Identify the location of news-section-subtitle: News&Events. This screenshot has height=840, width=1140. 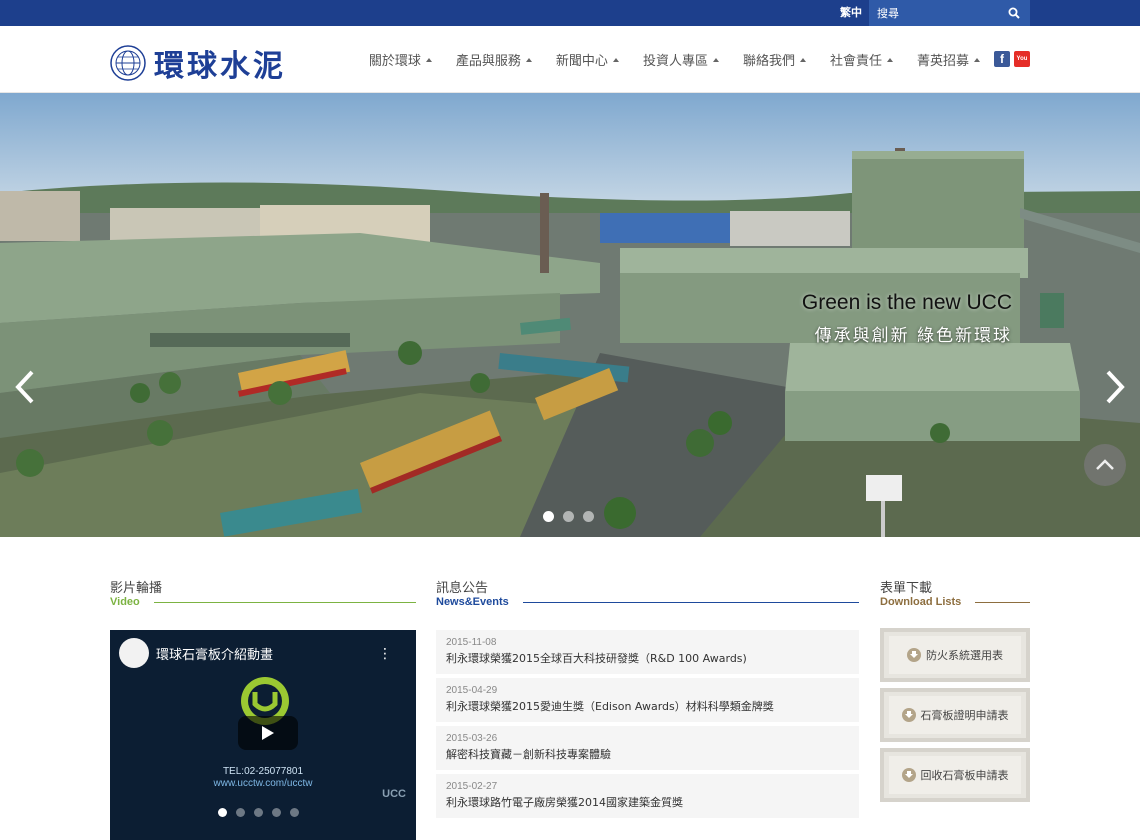
(472, 602).